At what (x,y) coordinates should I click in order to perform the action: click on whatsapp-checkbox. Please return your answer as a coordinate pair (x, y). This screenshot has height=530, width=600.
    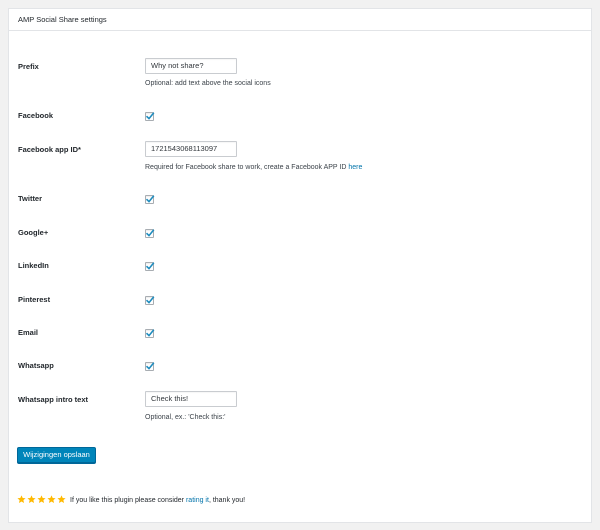
    Looking at the image, I should click on (150, 366).